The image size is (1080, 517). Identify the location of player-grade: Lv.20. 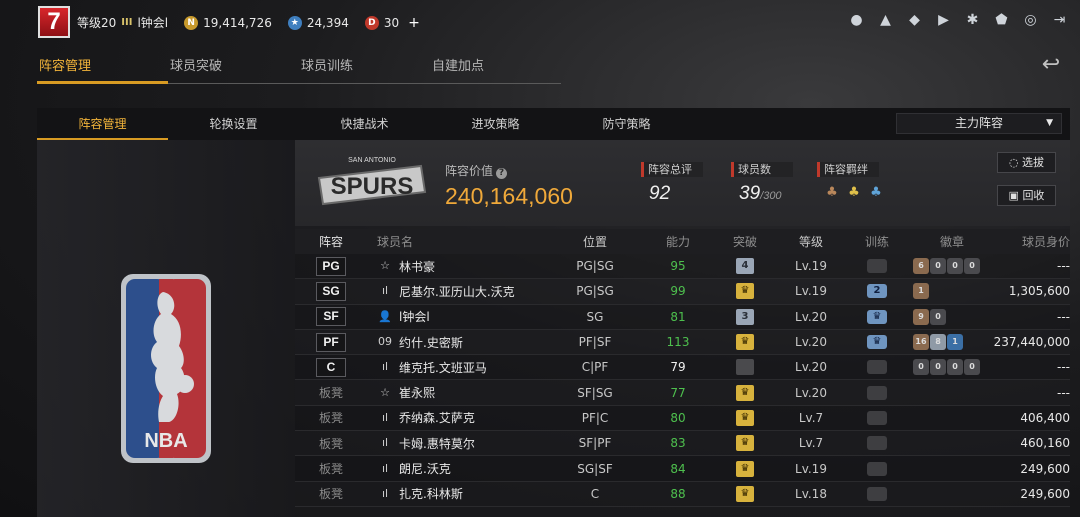
(811, 367).